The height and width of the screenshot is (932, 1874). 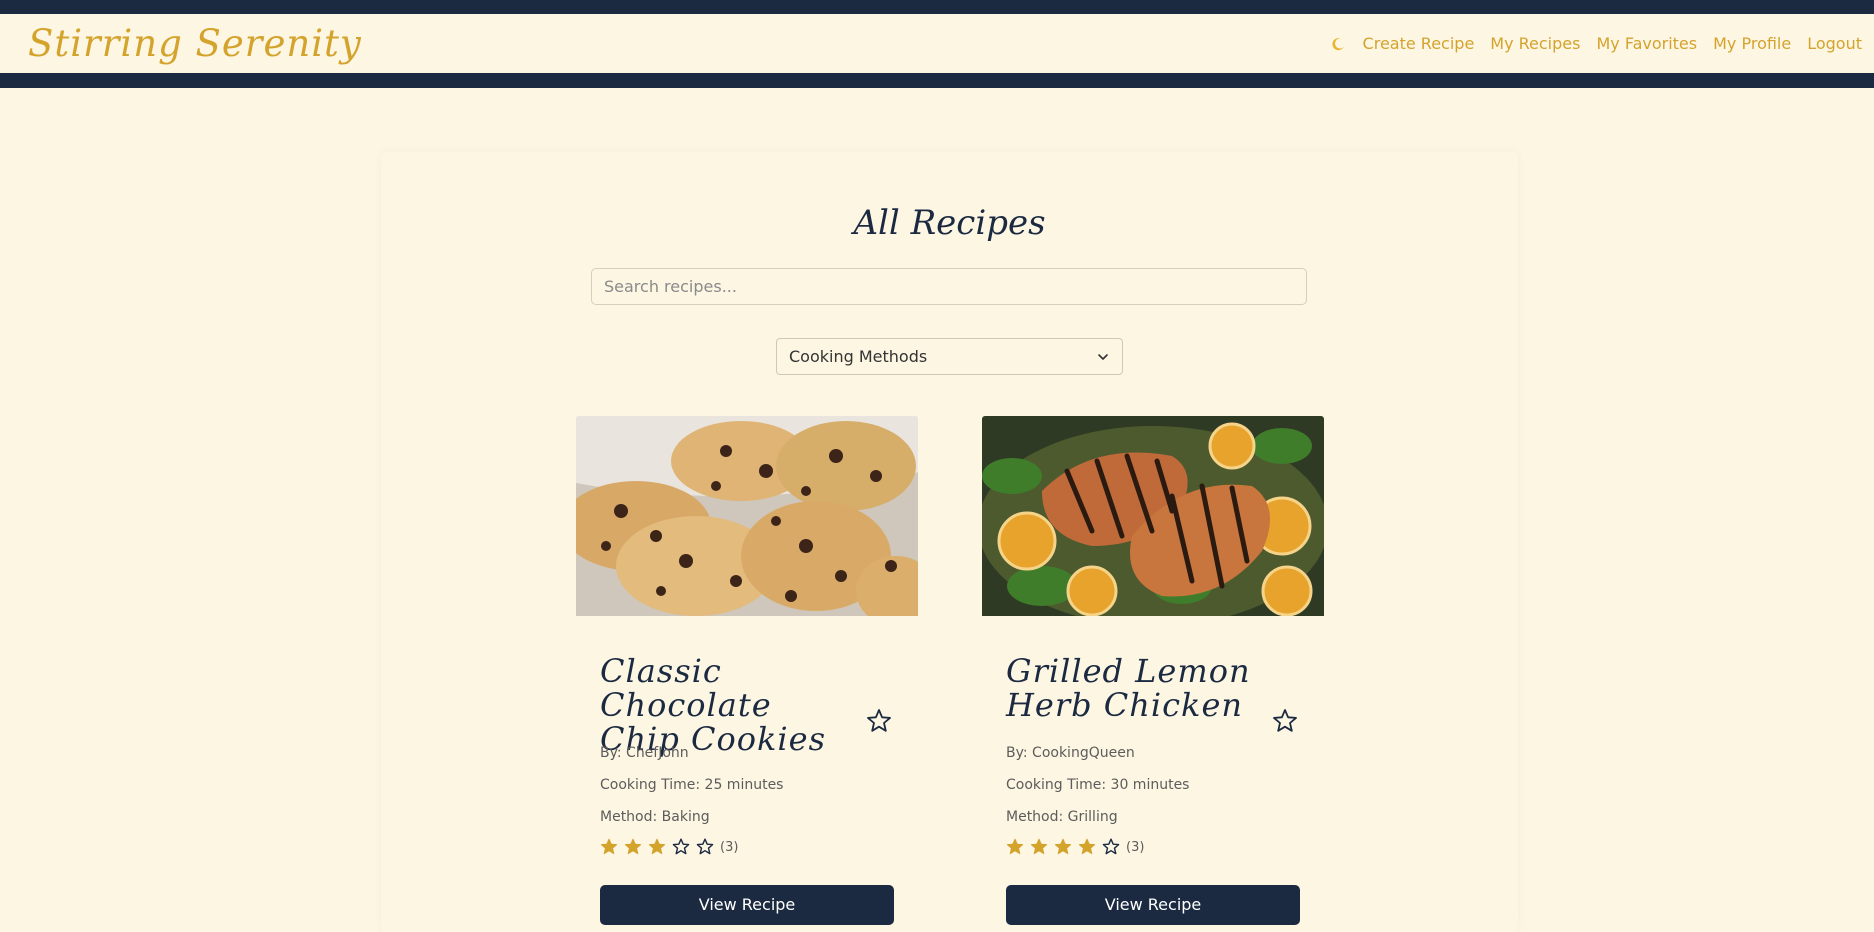 I want to click on nav-create-recipe: Create Recipe, so click(x=1419, y=43).